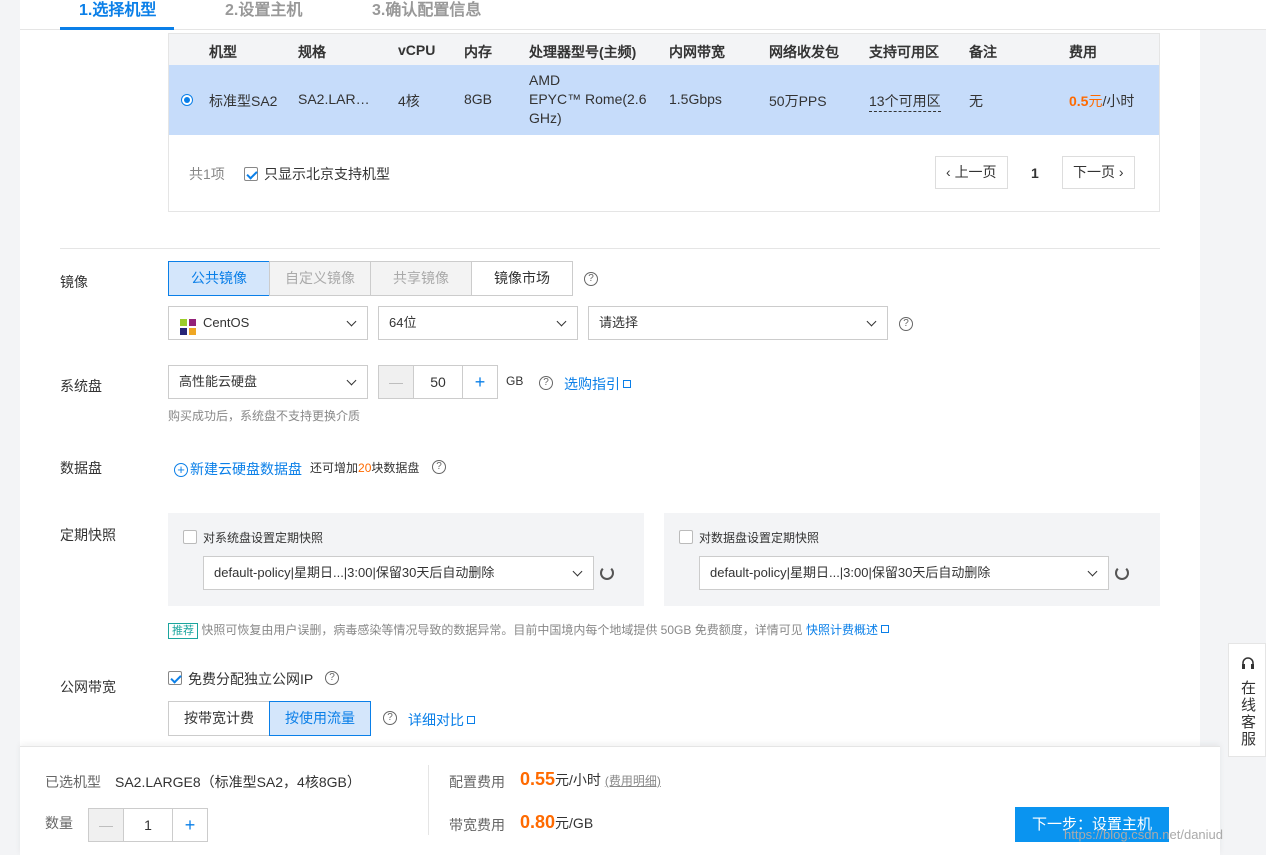 This screenshot has height=855, width=1266. I want to click on compare-link: 详细对比, so click(441, 720).